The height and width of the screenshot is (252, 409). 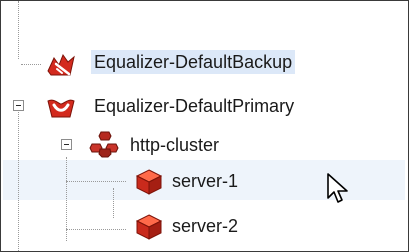 What do you see at coordinates (205, 226) in the screenshot?
I see `tree-item-label: server-2` at bounding box center [205, 226].